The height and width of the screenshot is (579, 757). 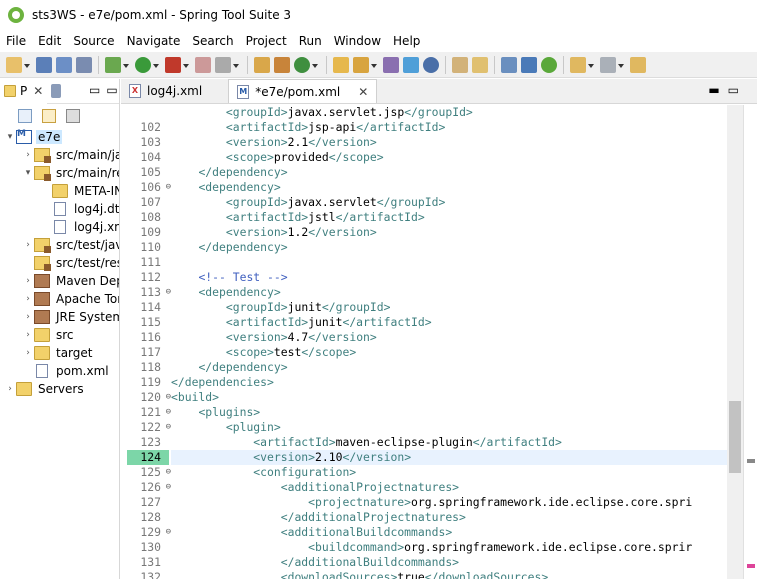 What do you see at coordinates (449, 427) in the screenshot?
I see `code-line: <plugin>` at bounding box center [449, 427].